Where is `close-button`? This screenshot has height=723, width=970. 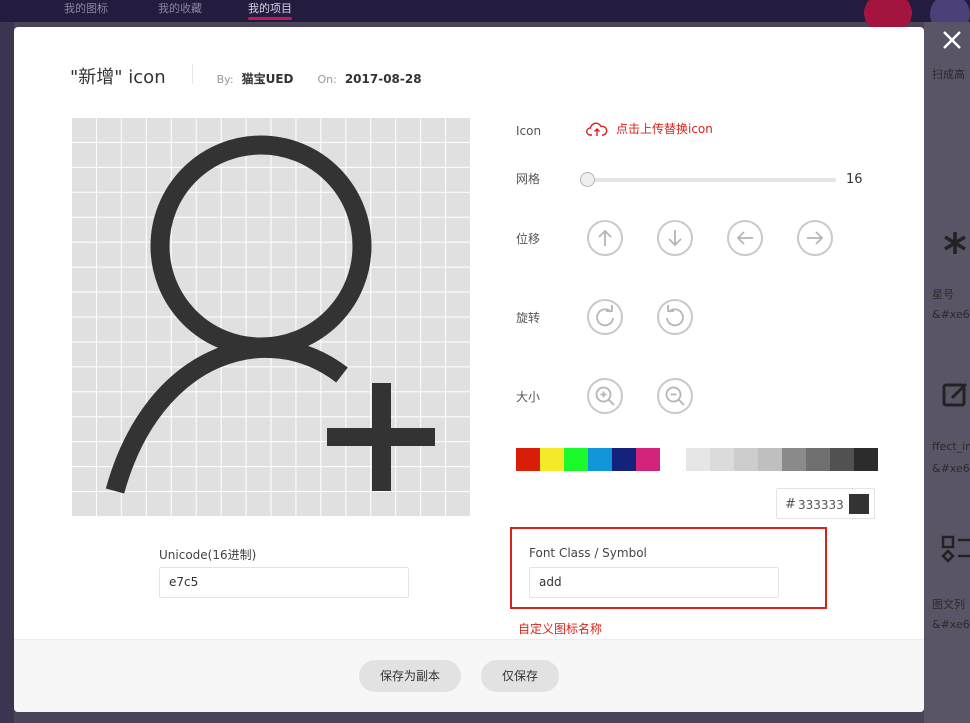
close-button is located at coordinates (952, 40).